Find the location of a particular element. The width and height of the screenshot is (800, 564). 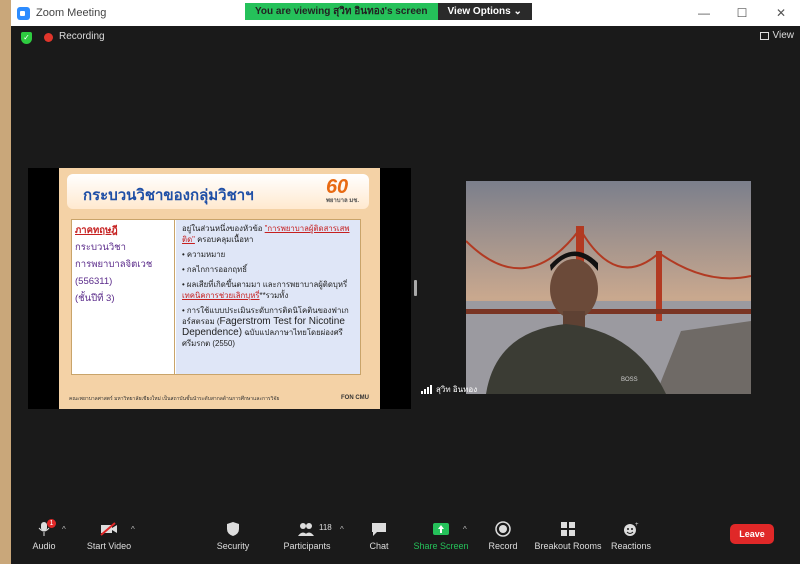

video-off-icon is located at coordinates (108, 529).